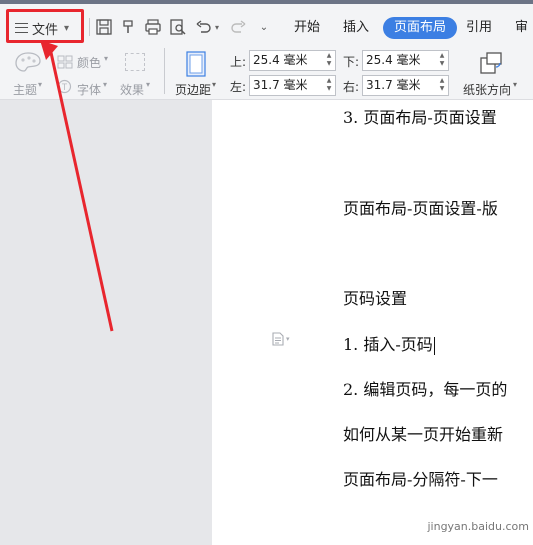  Describe the element at coordinates (193, 89) in the screenshot. I see `margins-label: 页边距` at that location.